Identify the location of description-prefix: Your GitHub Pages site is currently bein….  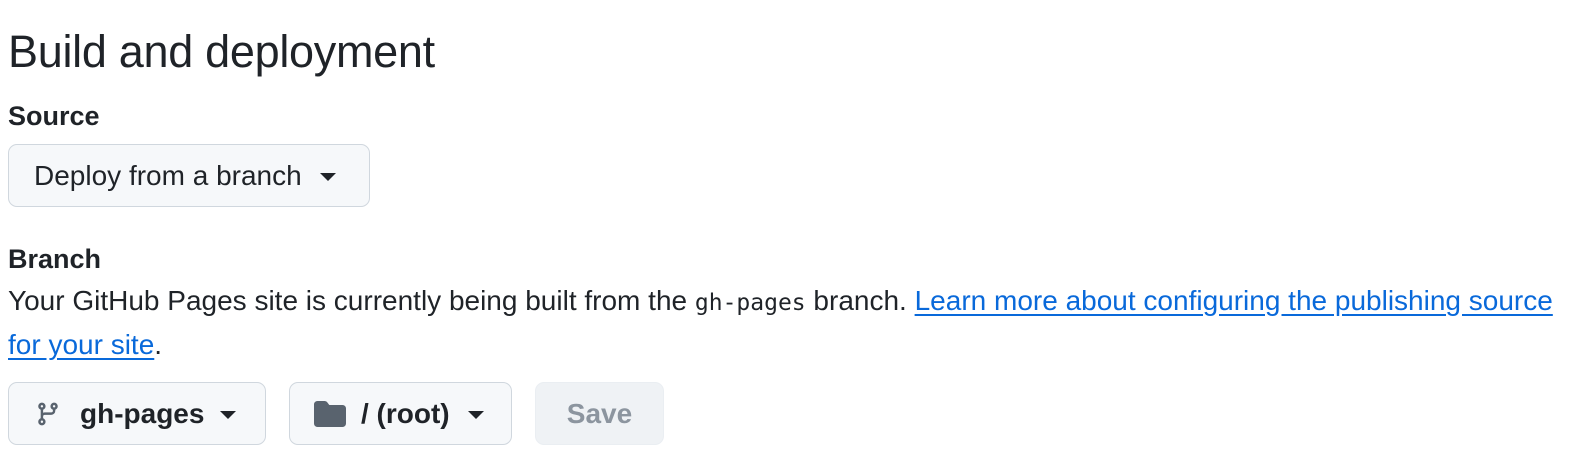
(351, 300).